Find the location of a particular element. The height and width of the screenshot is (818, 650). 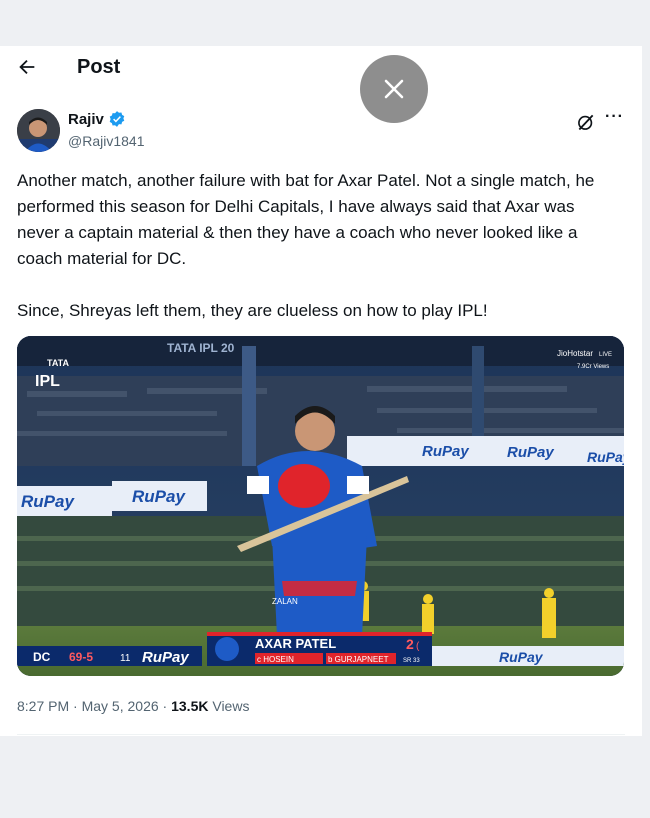

post-date: May 5, 2026 is located at coordinates (120, 706).